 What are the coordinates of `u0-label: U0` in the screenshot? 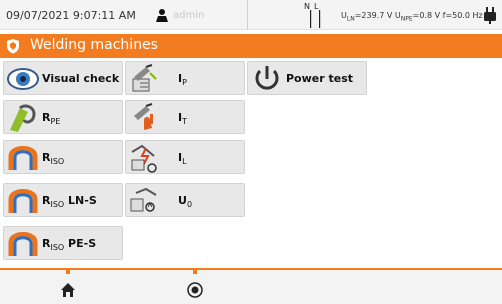 It's located at (185, 202).